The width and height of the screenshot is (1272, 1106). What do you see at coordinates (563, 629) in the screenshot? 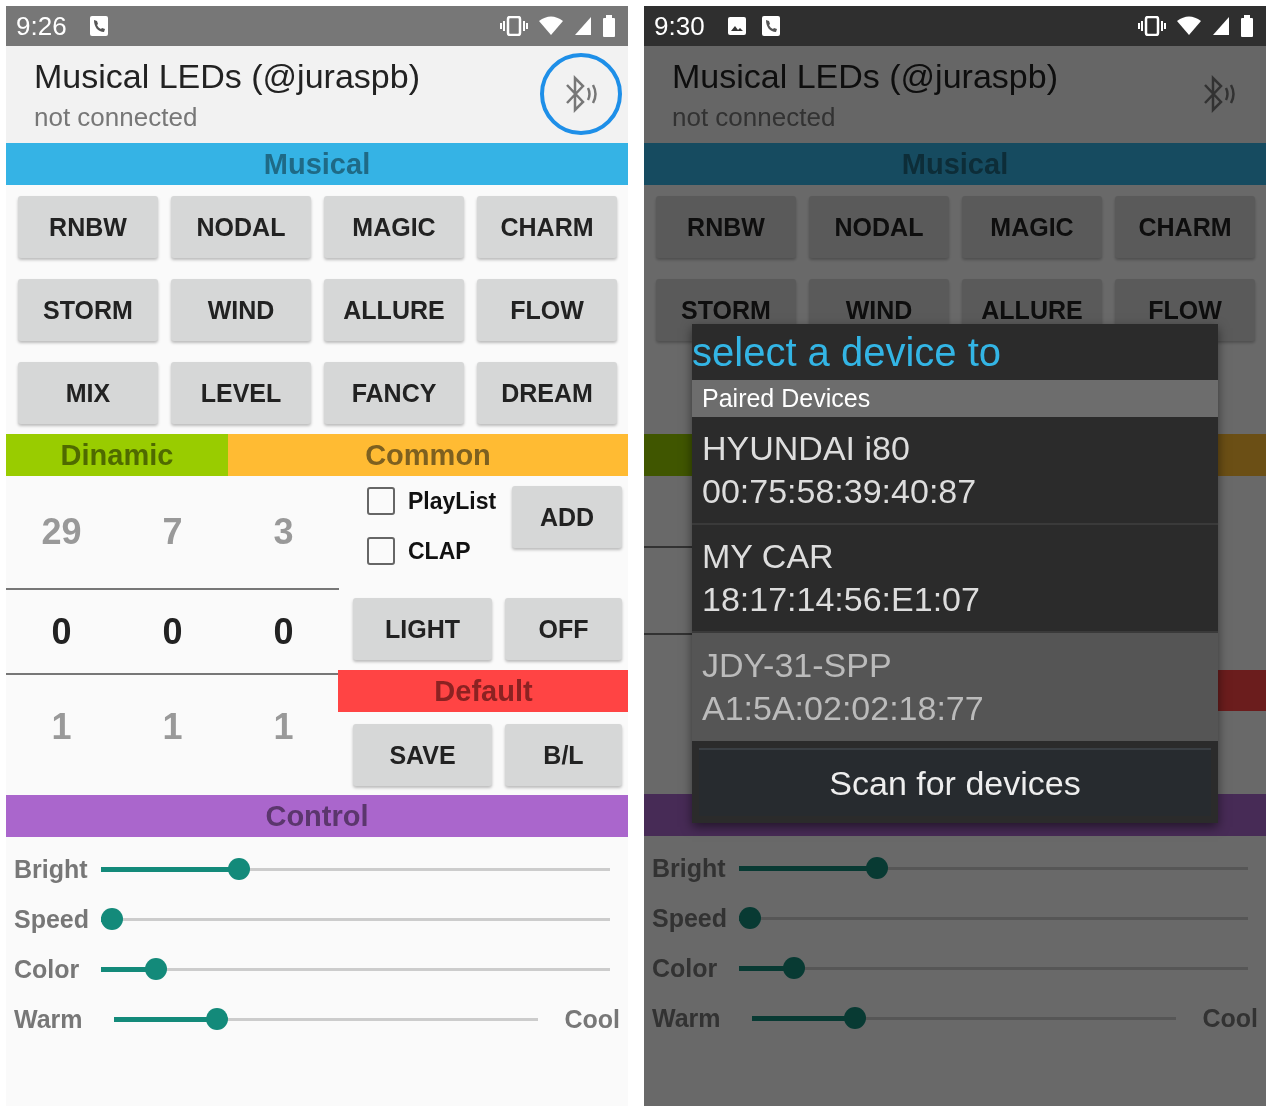
I see `action-button: OFF` at bounding box center [563, 629].